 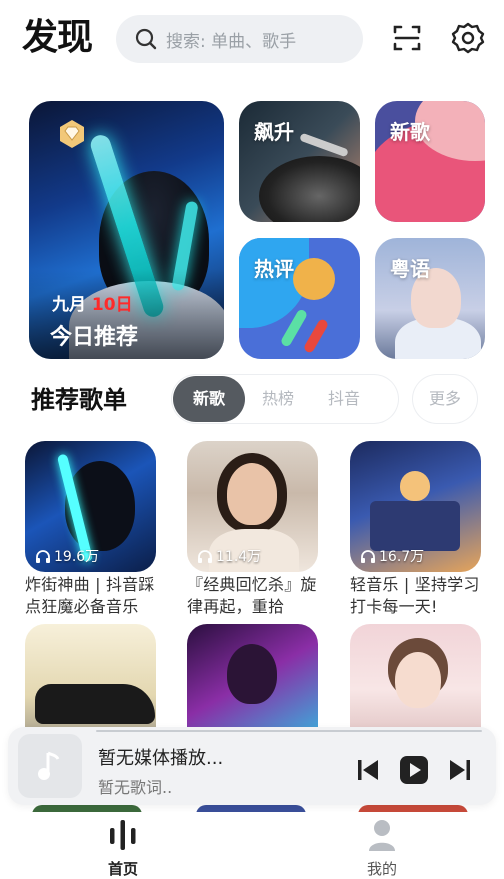 I want to click on tab-hot: 热榜, so click(x=278, y=399).